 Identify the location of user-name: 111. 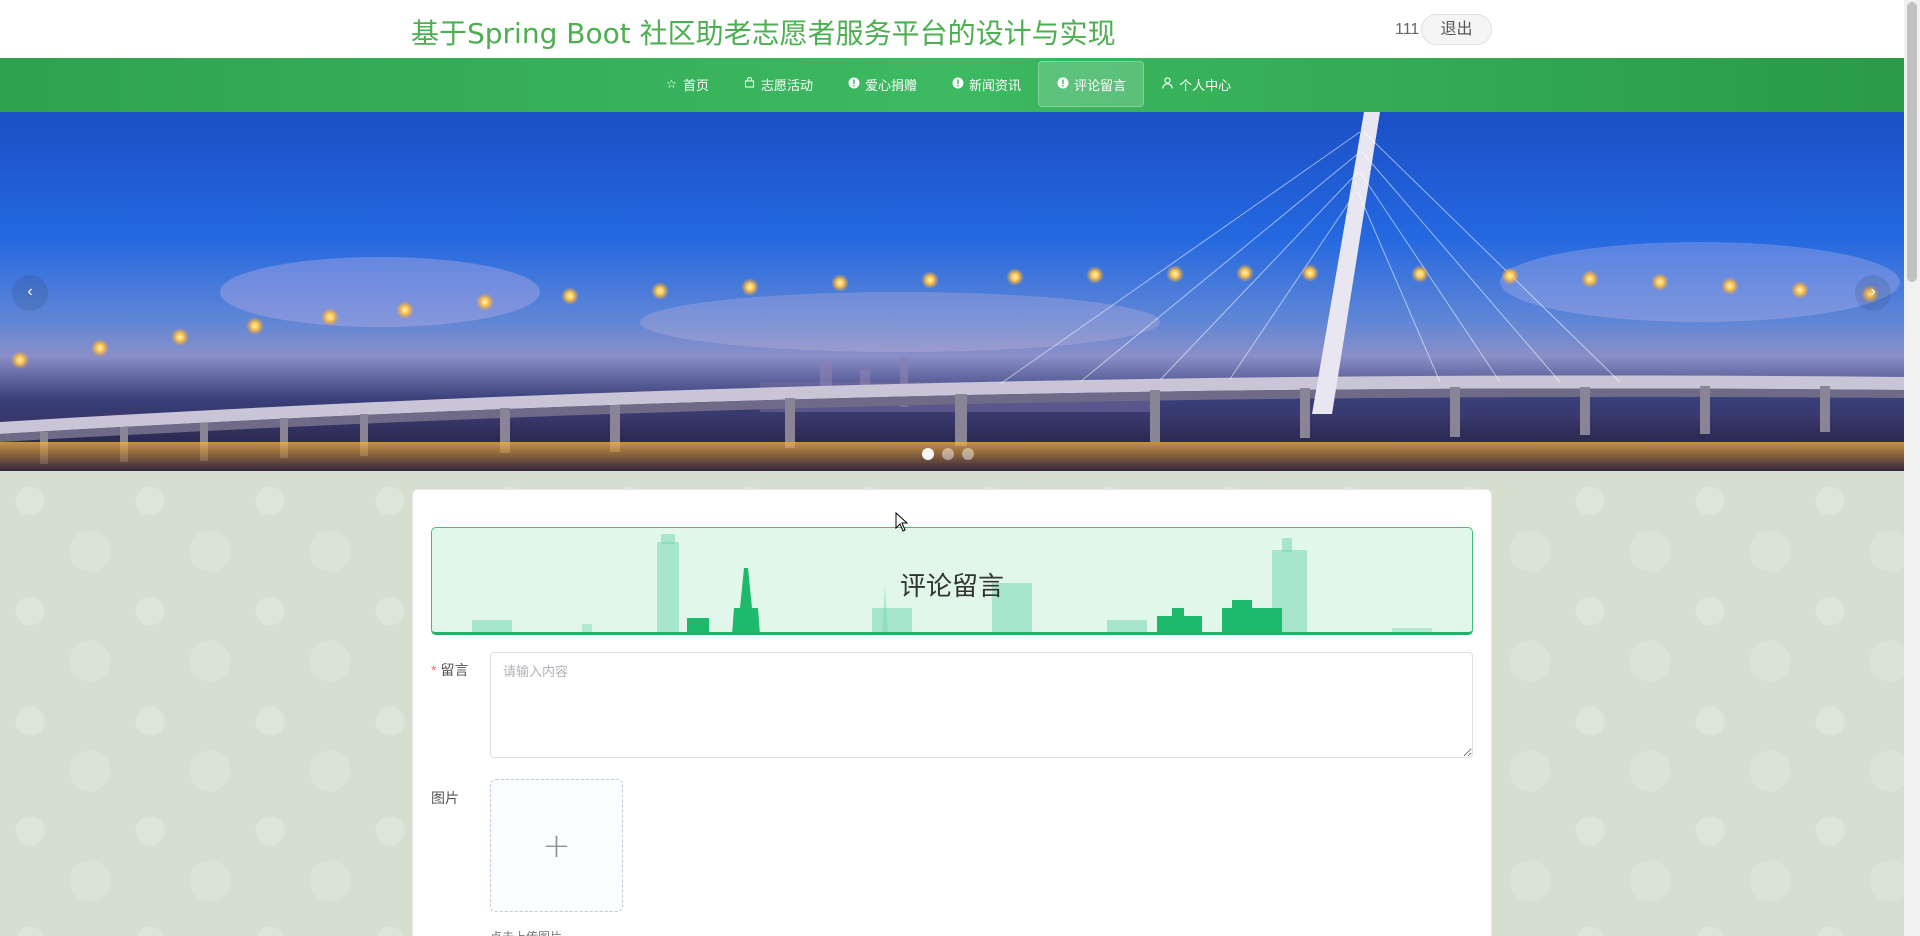
(1407, 29).